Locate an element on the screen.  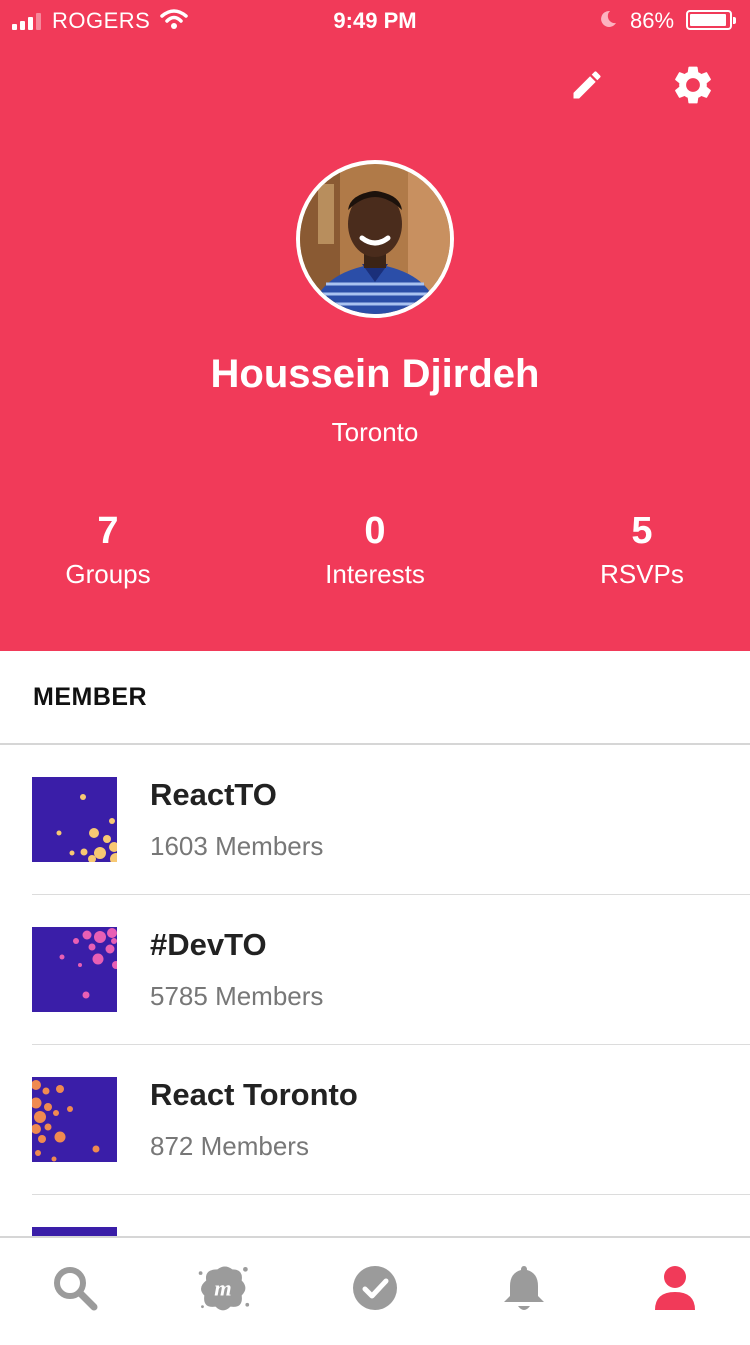
battery-percent: 86% is located at coordinates (652, 20).